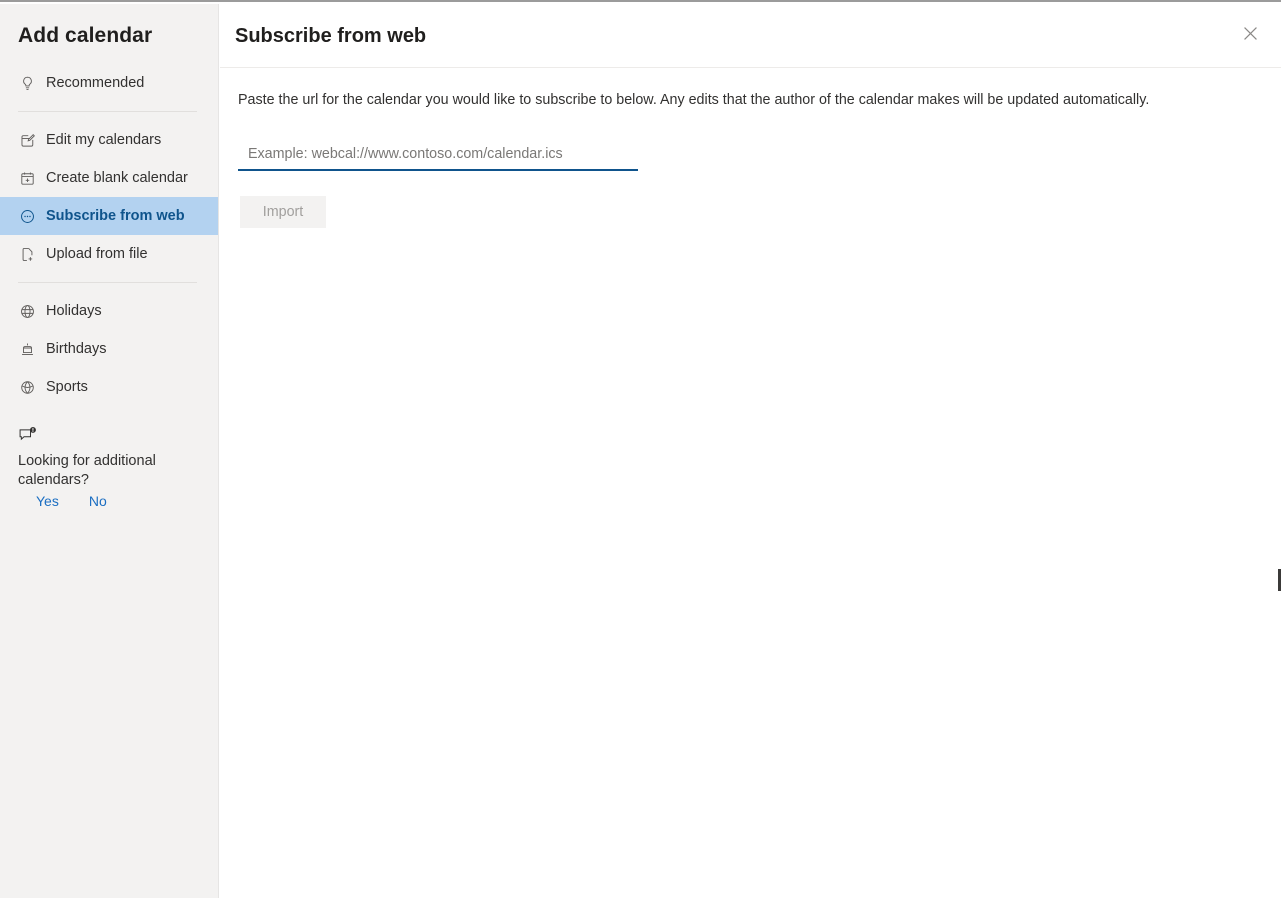 Image resolution: width=1281 pixels, height=898 pixels. What do you see at coordinates (117, 178) in the screenshot?
I see `sidebar-item-label: Create blank calendar` at bounding box center [117, 178].